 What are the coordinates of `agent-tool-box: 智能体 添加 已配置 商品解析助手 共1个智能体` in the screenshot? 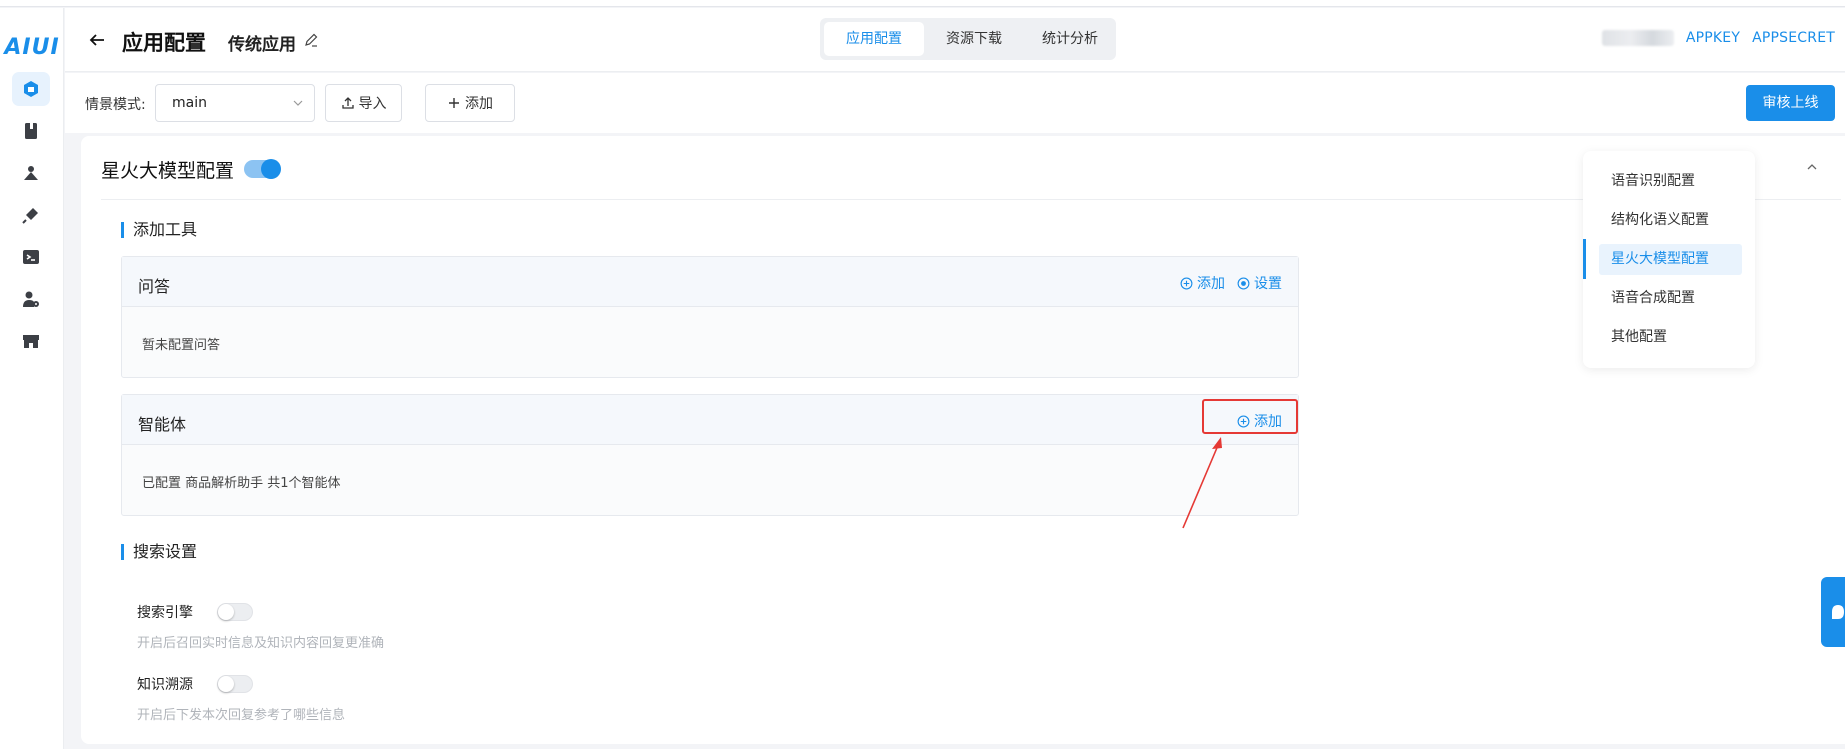 It's located at (710, 455).